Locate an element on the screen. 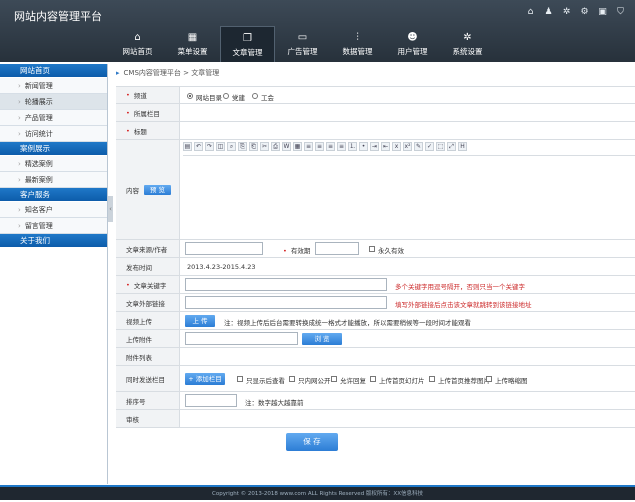  sidebar-group-home: 网站首页 is located at coordinates (53, 71).